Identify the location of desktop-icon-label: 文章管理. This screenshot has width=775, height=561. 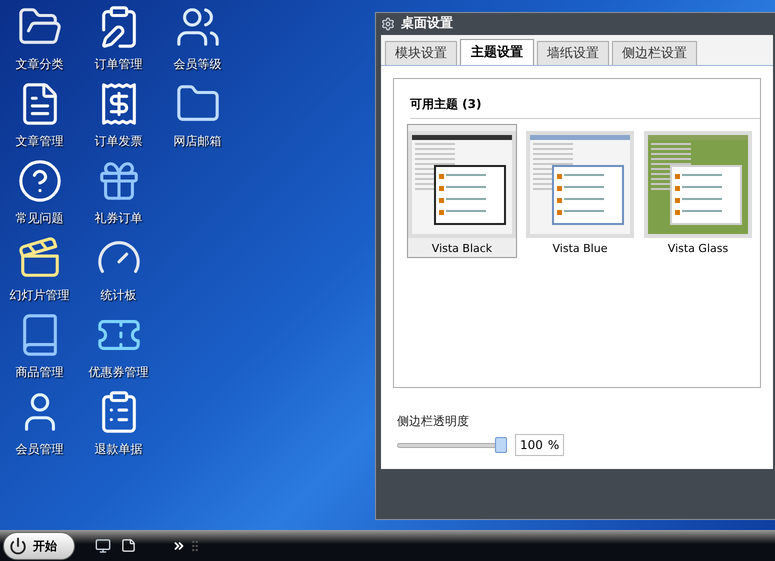
(40, 141).